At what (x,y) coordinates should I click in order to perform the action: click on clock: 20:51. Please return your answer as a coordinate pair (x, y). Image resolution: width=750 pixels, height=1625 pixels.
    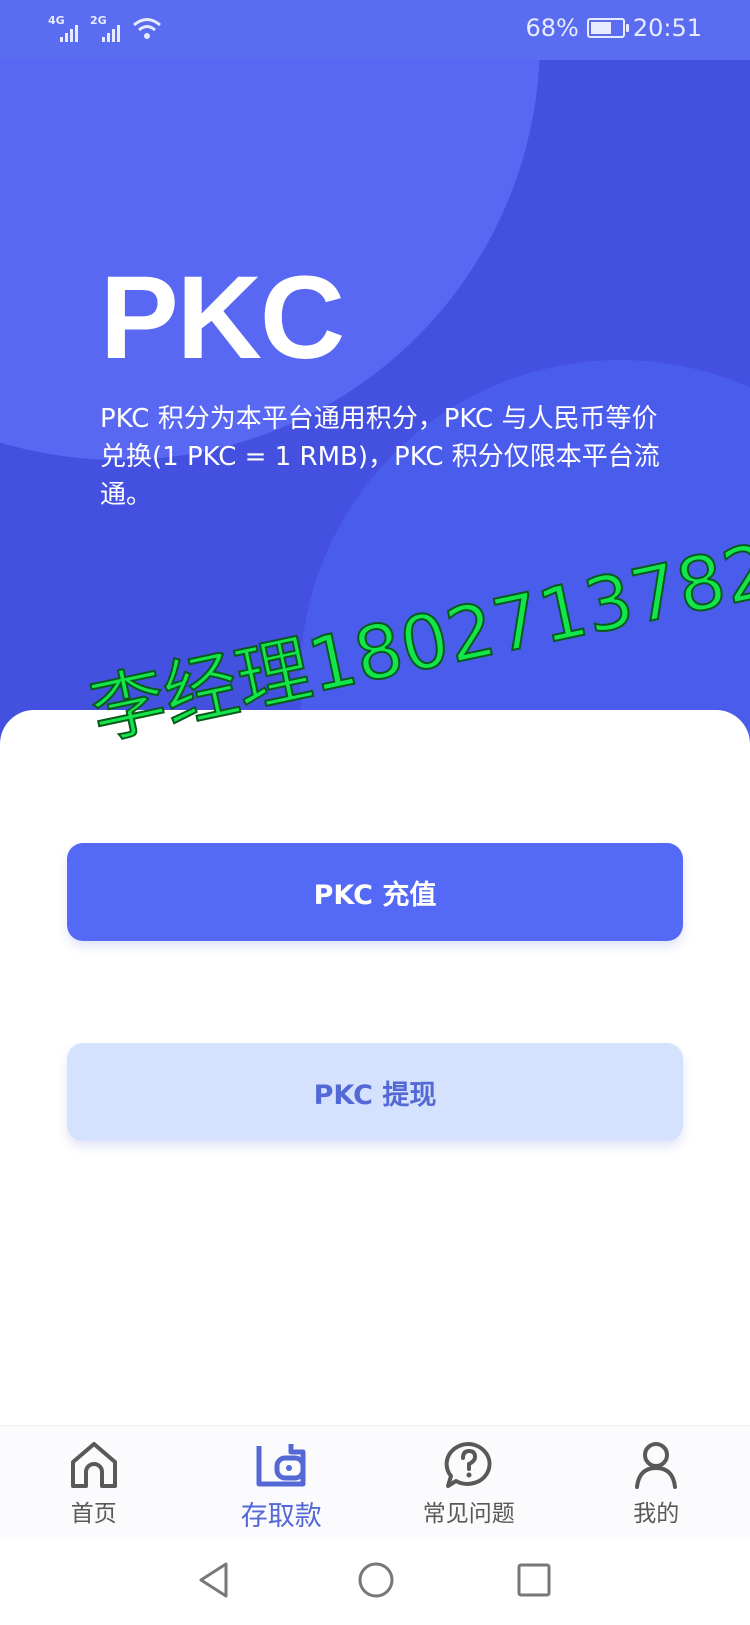
    Looking at the image, I should click on (667, 28).